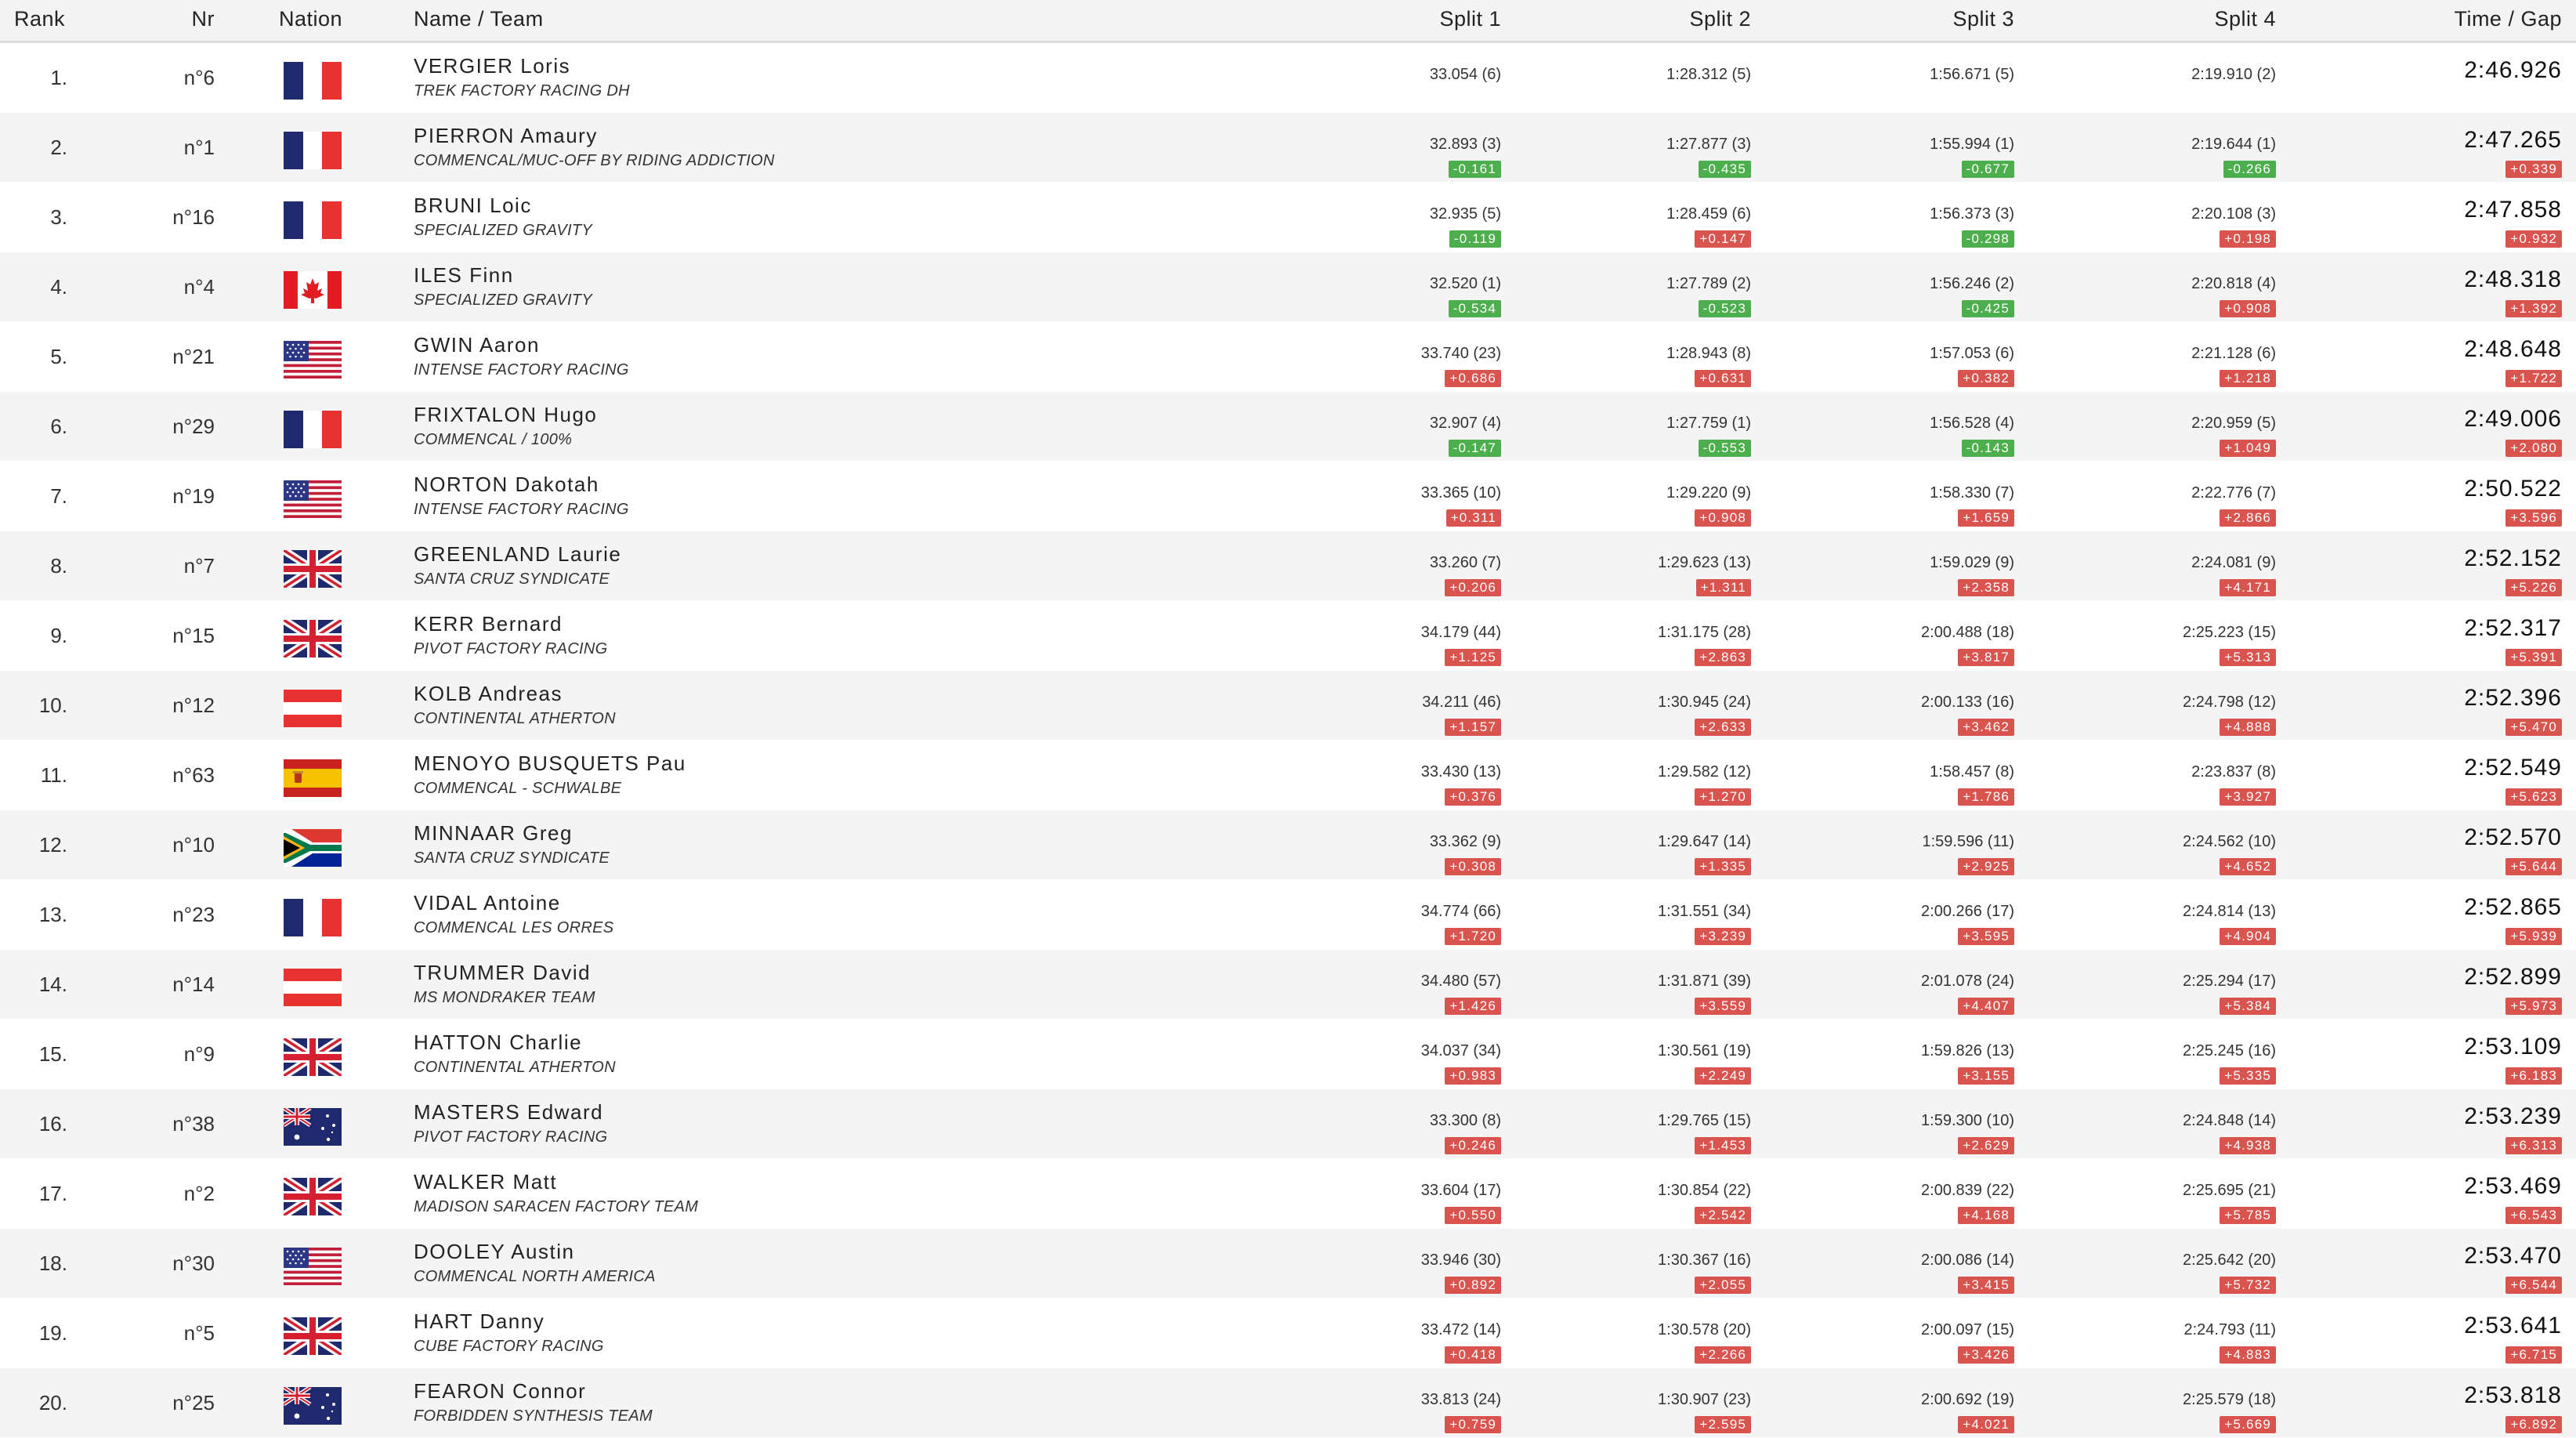 The width and height of the screenshot is (2576, 1438). I want to click on rider-name: WALKER Matt, so click(486, 1182).